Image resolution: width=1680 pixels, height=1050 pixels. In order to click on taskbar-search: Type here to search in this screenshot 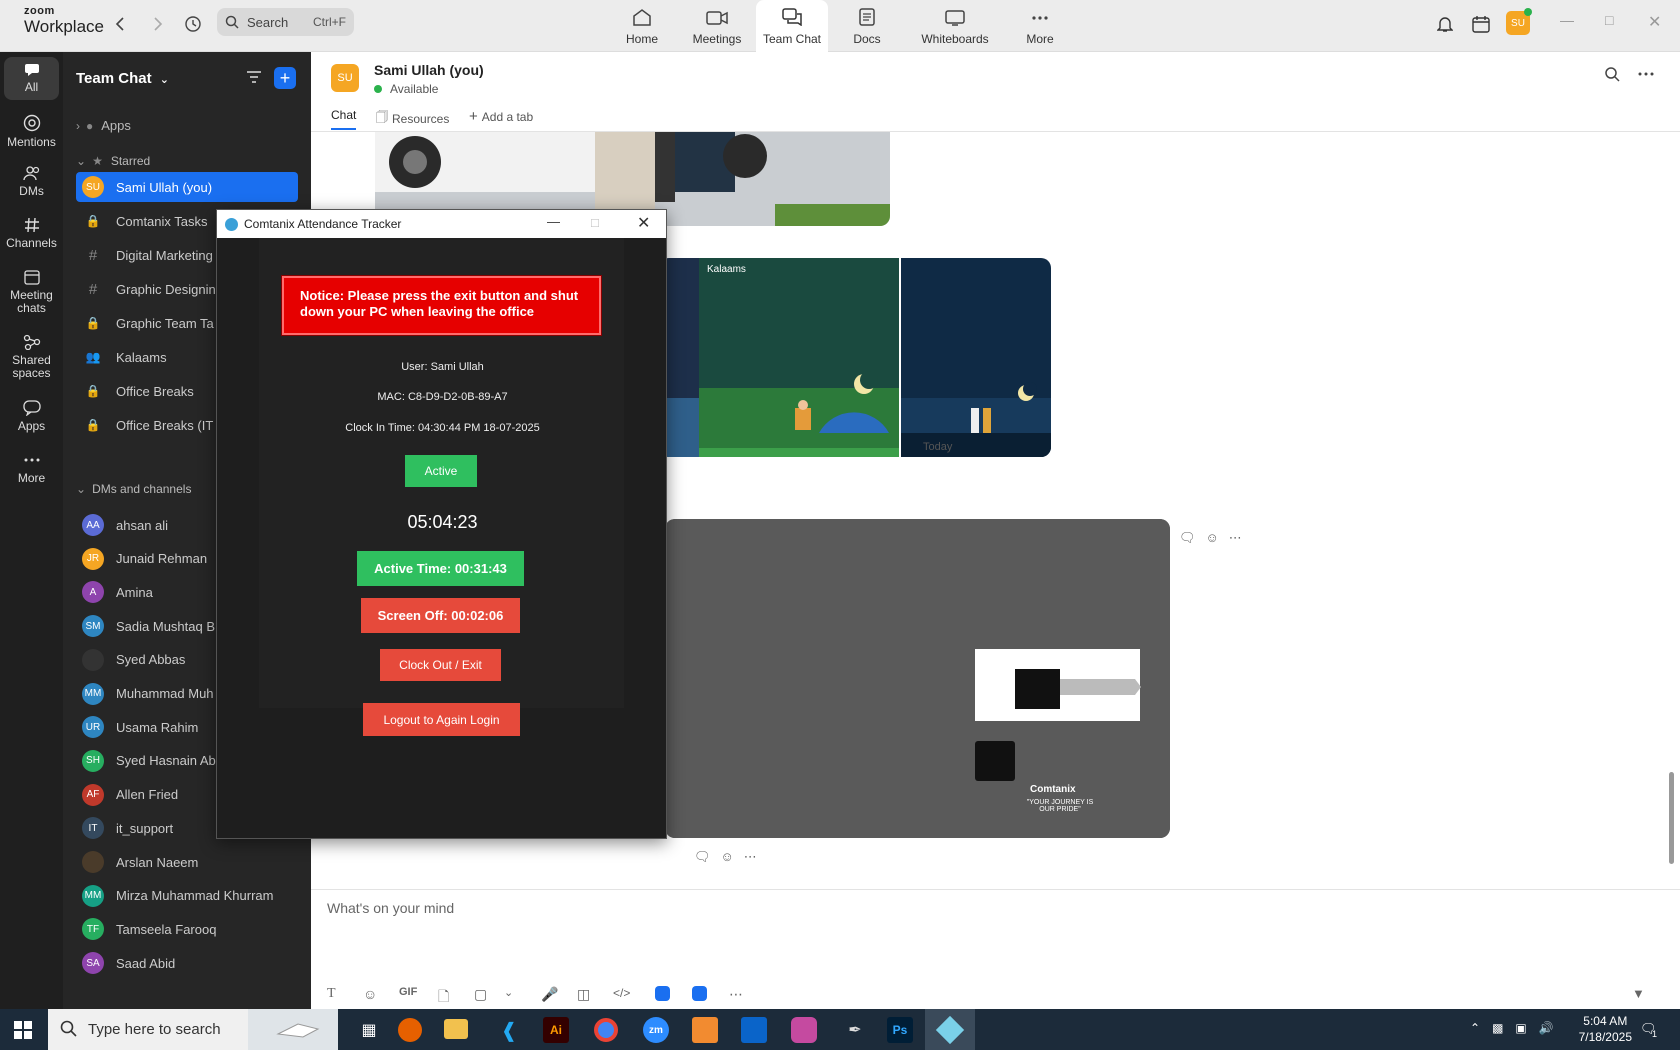, I will do `click(193, 1029)`.